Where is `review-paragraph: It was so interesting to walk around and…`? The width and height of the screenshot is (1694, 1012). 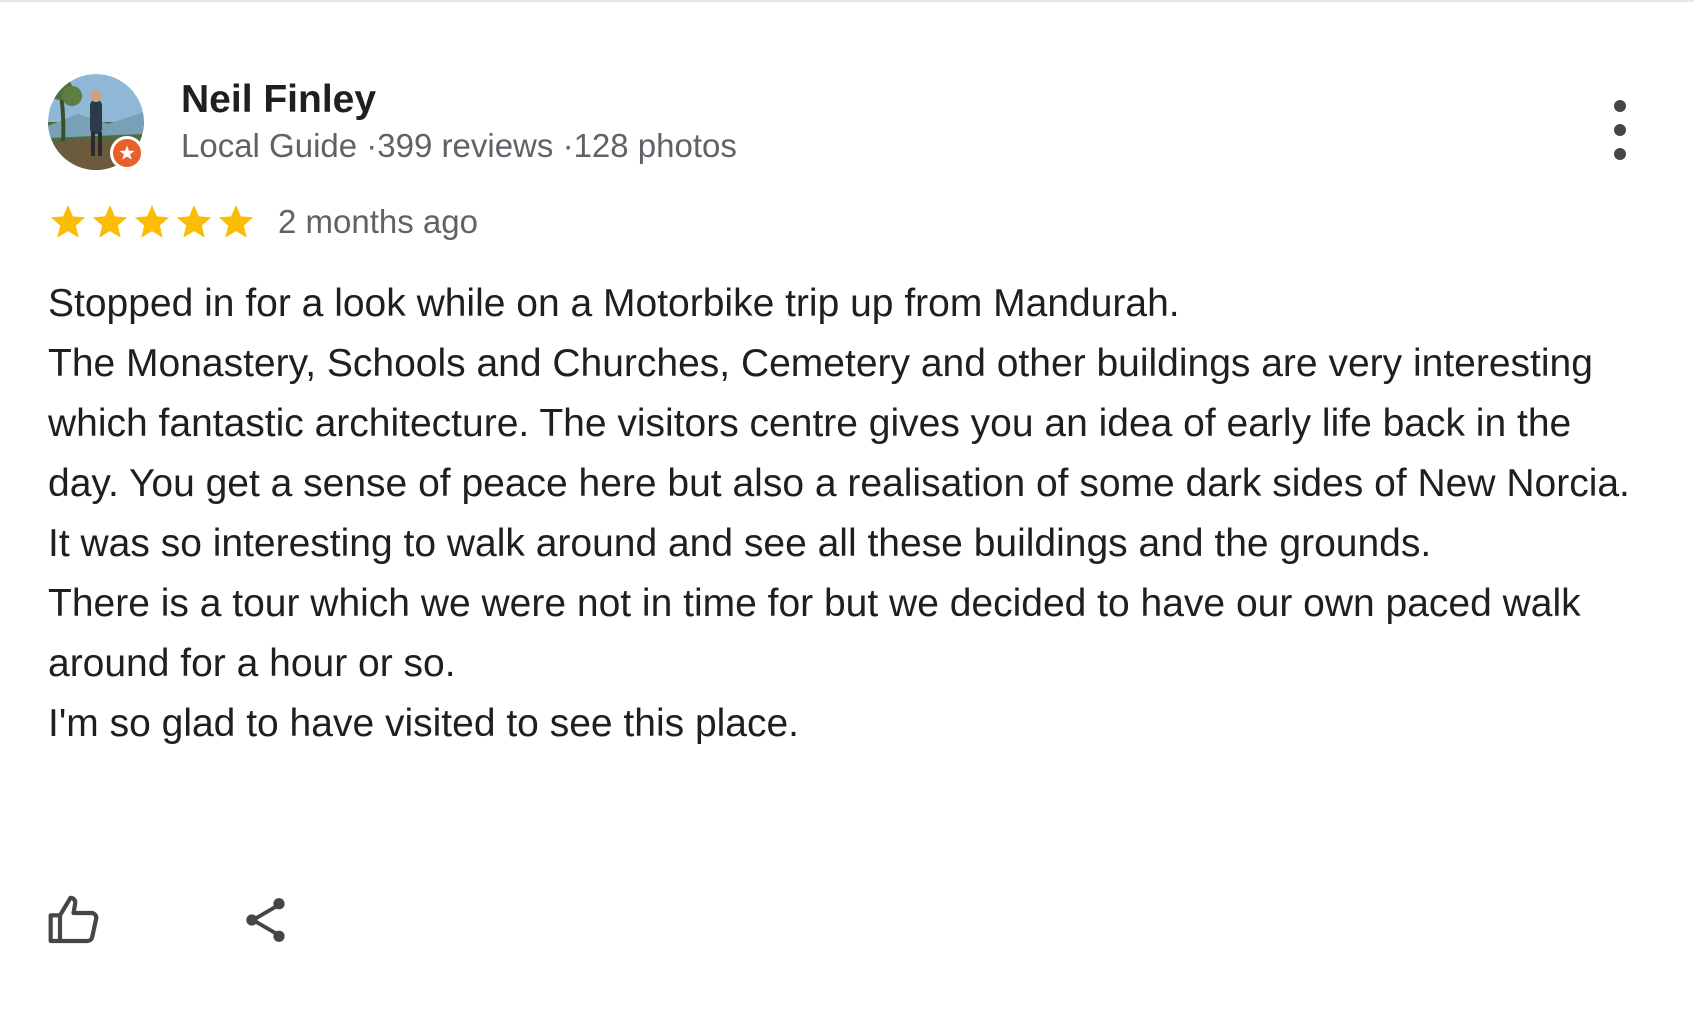
review-paragraph: It was so interesting to walk around and… is located at coordinates (740, 543).